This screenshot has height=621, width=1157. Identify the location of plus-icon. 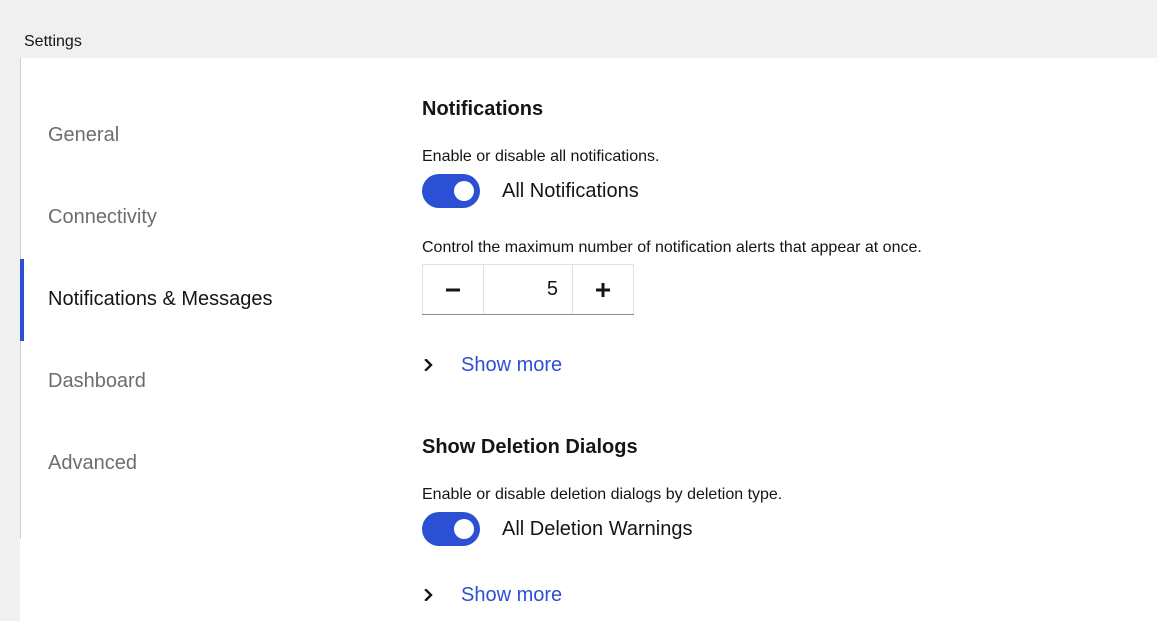
(603, 289).